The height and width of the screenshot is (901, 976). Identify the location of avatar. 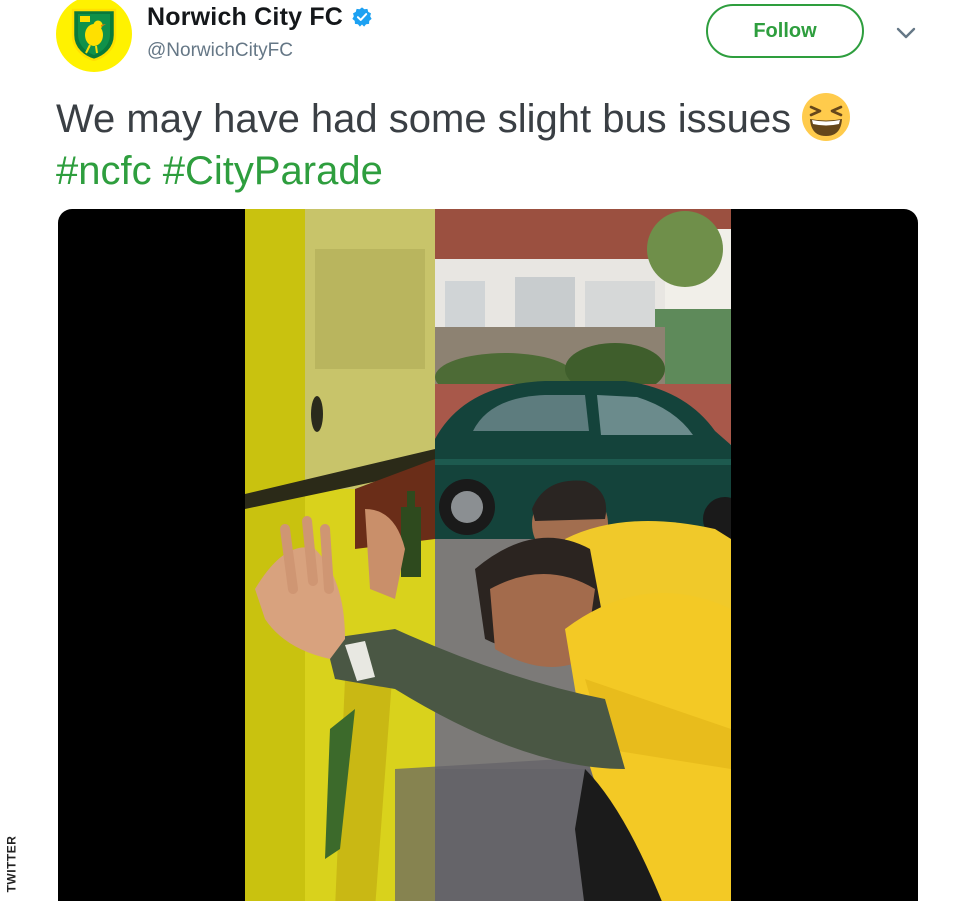
(94, 36).